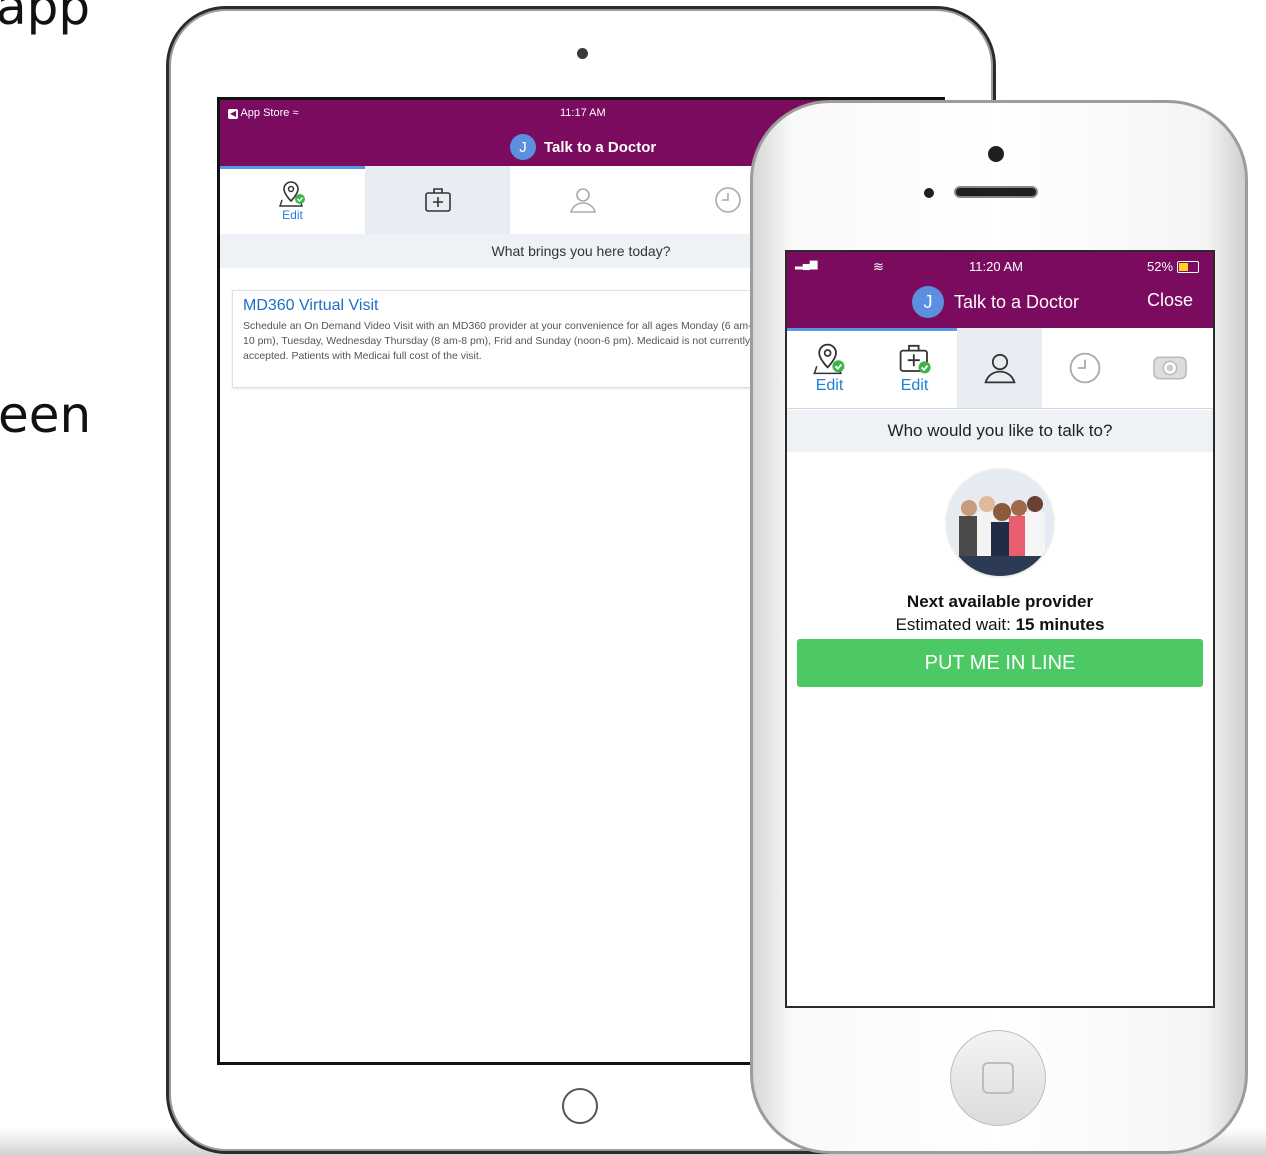 Image resolution: width=1266 pixels, height=1156 pixels. Describe the element at coordinates (583, 113) in the screenshot. I see `ipad-status-time: 11:17 AM` at that location.